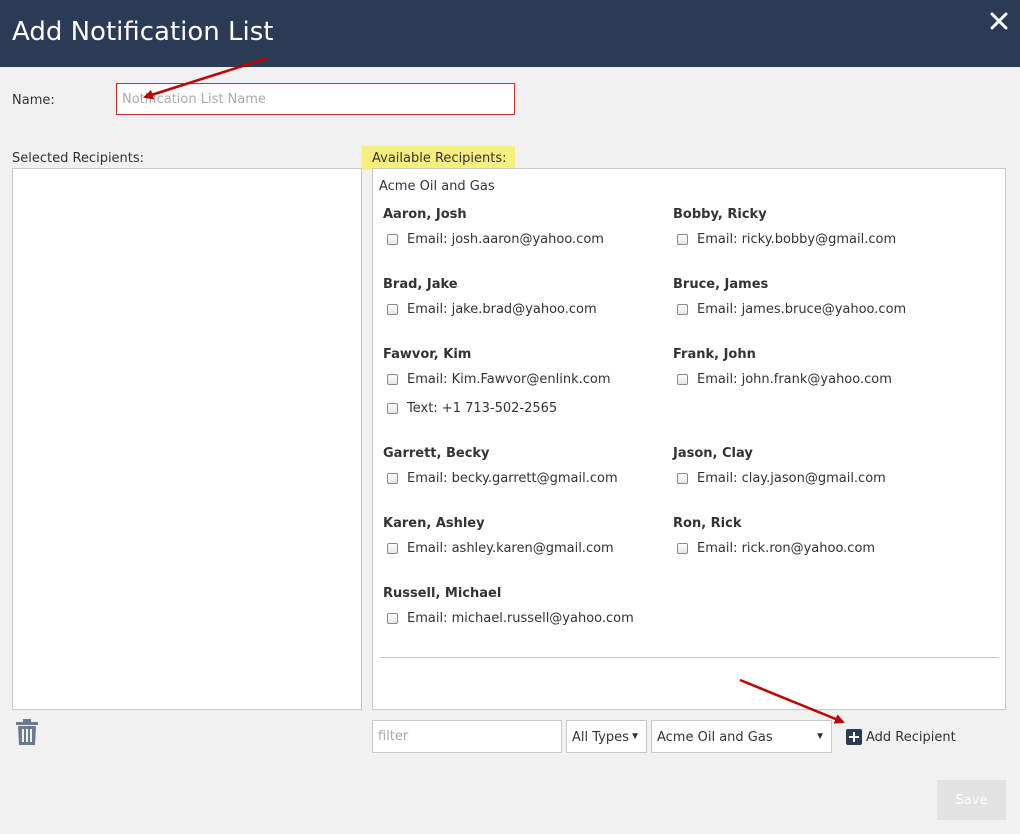 The width and height of the screenshot is (1020, 834). What do you see at coordinates (425, 214) in the screenshot?
I see `contact-name: Aaron, Josh` at bounding box center [425, 214].